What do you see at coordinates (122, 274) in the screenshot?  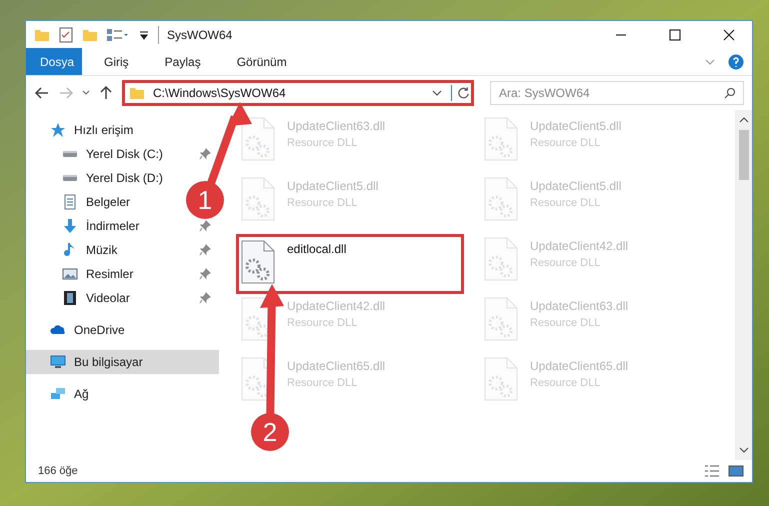 I see `sidebar-item: Resimler` at bounding box center [122, 274].